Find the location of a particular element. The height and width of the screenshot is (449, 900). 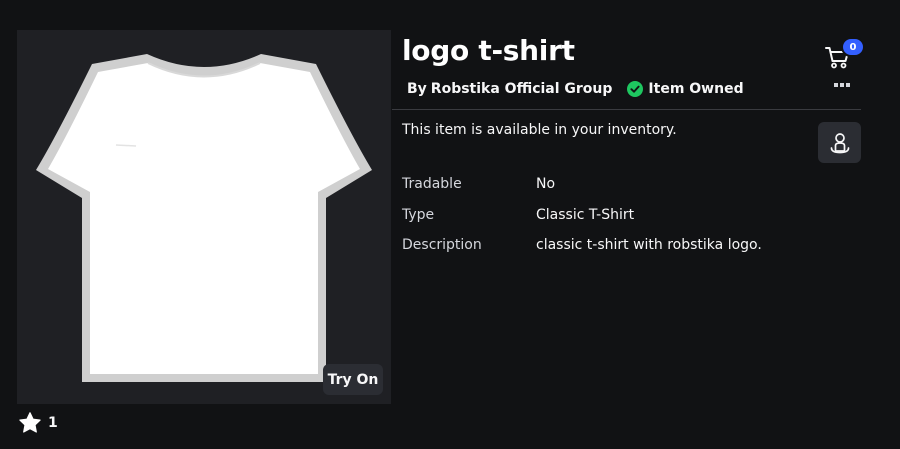

more-options-button is located at coordinates (842, 85).